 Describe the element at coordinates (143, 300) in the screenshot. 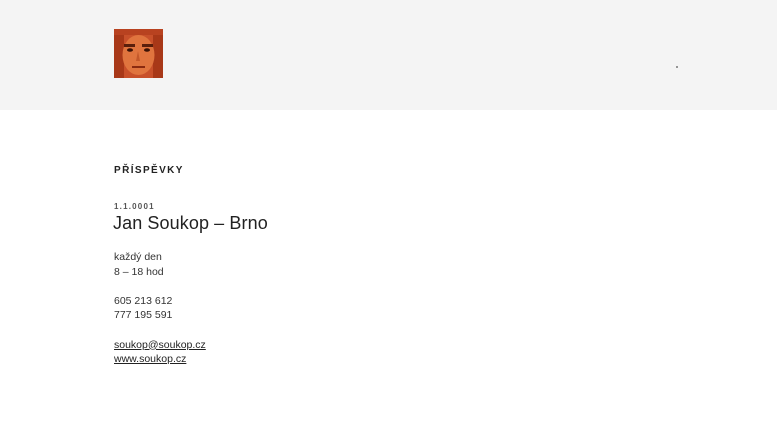

I see `phone-number: 605 213 612` at that location.